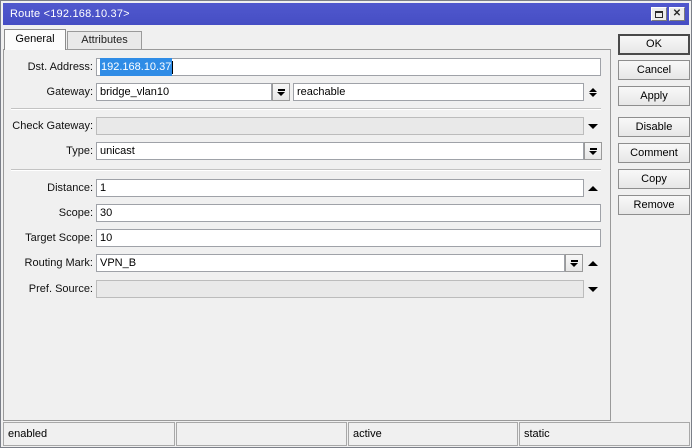 This screenshot has width=692, height=448. What do you see at coordinates (438, 92) in the screenshot?
I see `gateway-status-box: reachable` at bounding box center [438, 92].